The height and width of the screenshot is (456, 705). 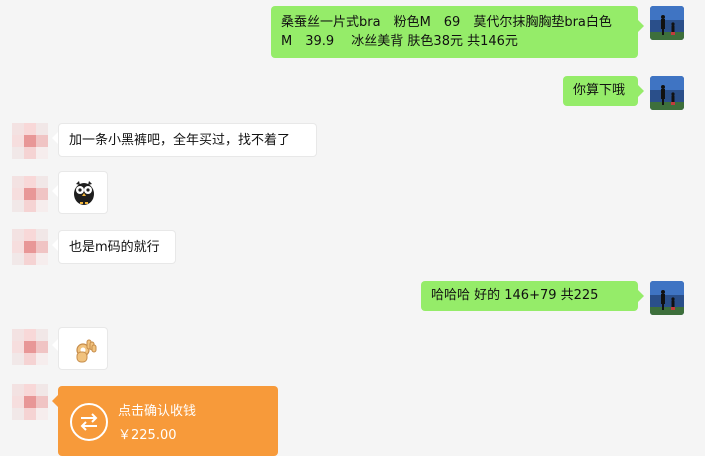 What do you see at coordinates (515, 295) in the screenshot?
I see `message-text: 哈哈哈 好的 146+79 共225` at bounding box center [515, 295].